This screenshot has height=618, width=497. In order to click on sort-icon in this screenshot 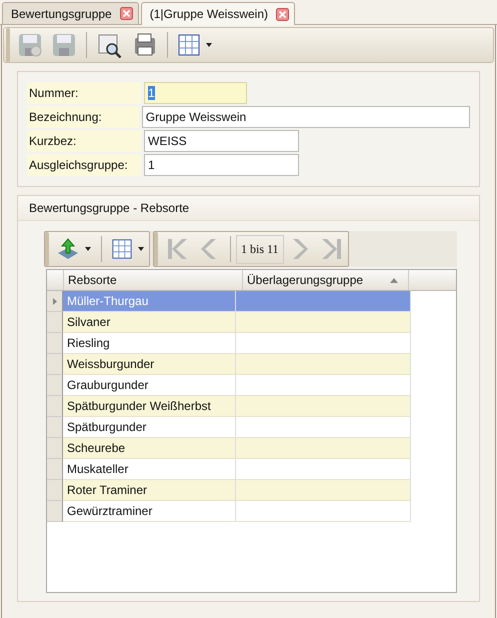, I will do `click(394, 280)`.